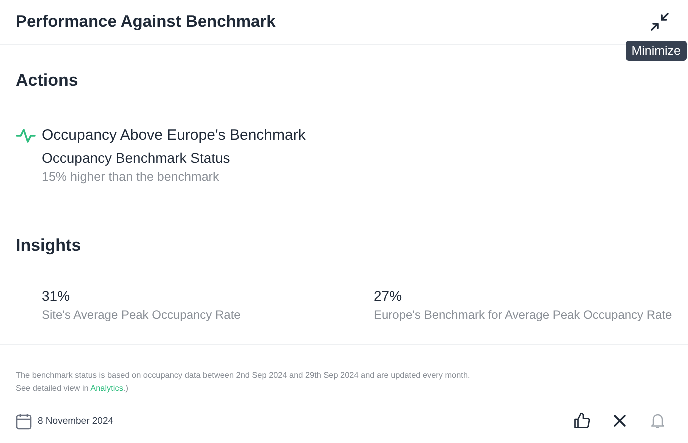 Image resolution: width=688 pixels, height=443 pixels. Describe the element at coordinates (658, 421) in the screenshot. I see `bell-icon` at that location.